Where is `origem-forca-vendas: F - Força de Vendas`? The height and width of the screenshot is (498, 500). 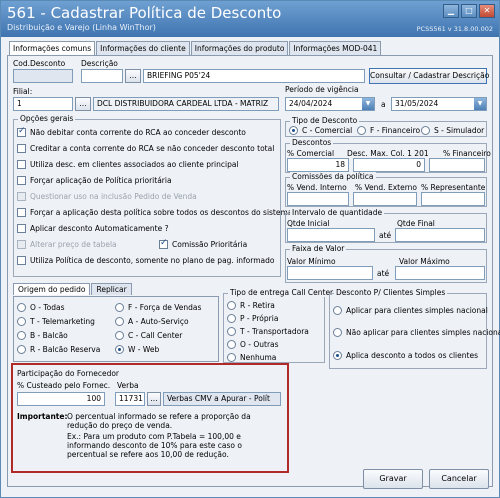 origem-forca-vendas: F - Força de Vendas is located at coordinates (158, 307).